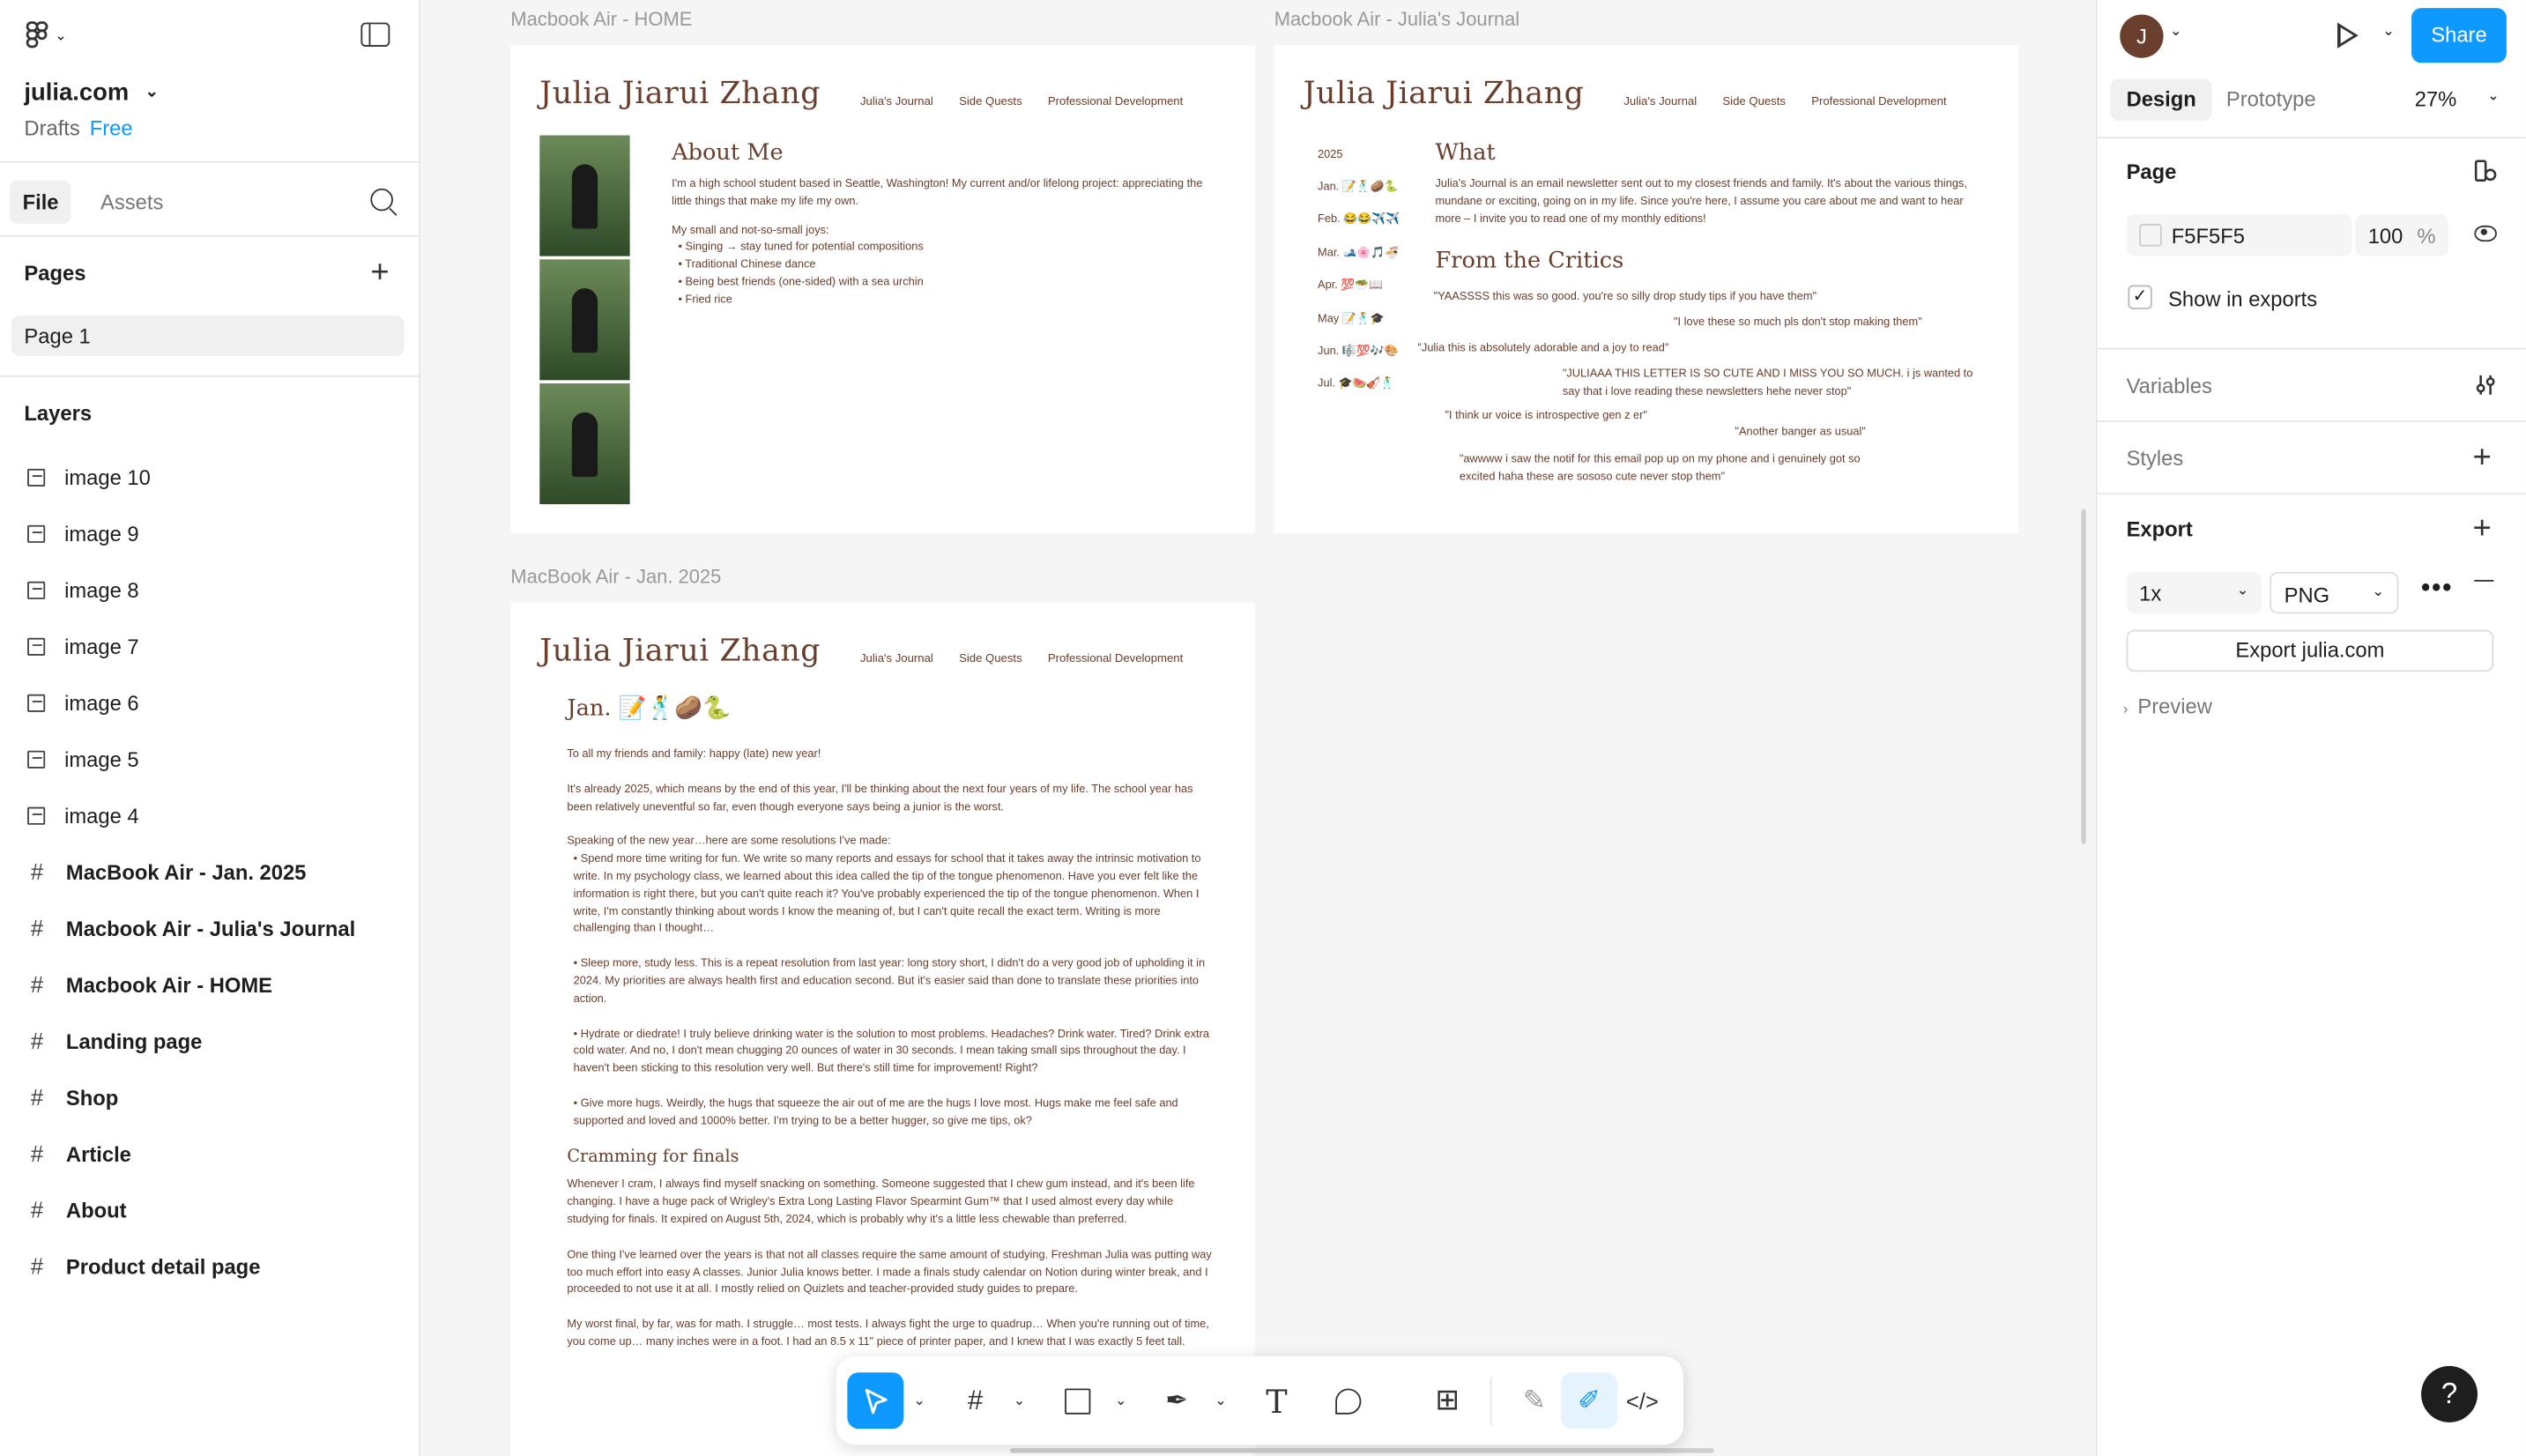  What do you see at coordinates (1276, 1400) in the screenshot?
I see `text-tool-icon: T` at bounding box center [1276, 1400].